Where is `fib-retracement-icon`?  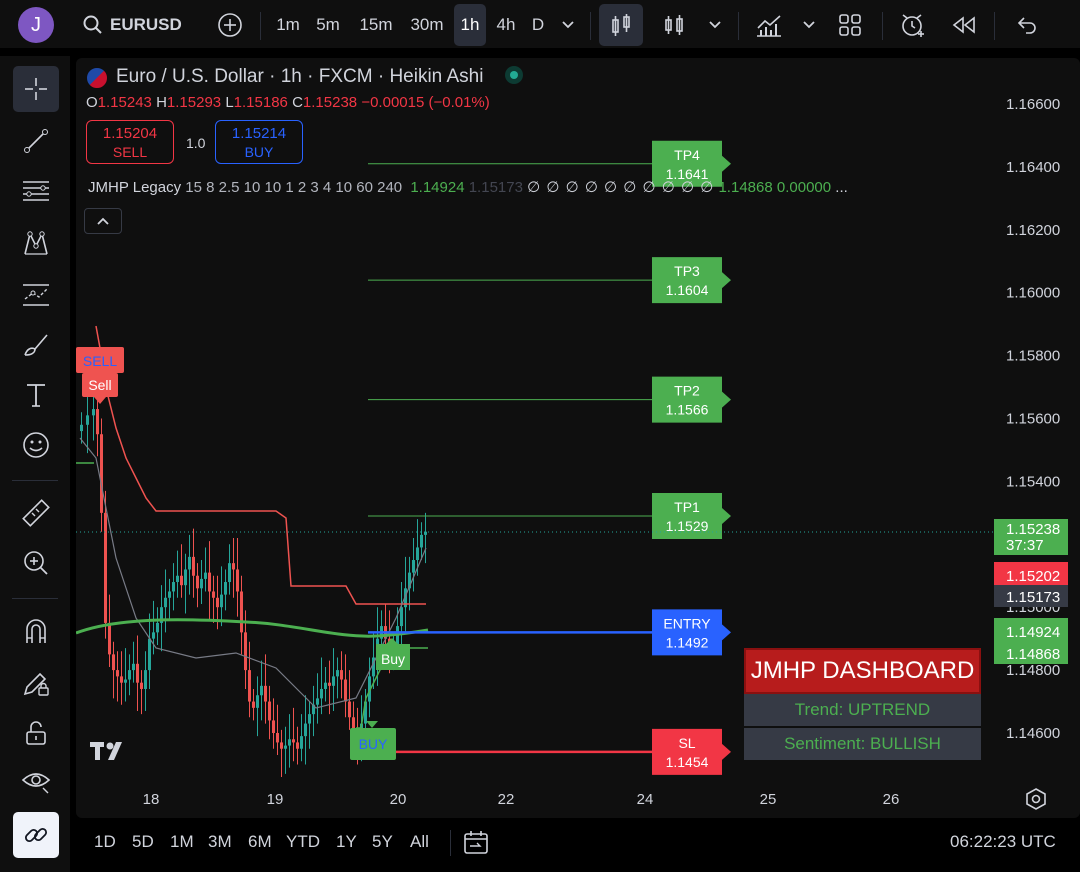 fib-retracement-icon is located at coordinates (36, 191).